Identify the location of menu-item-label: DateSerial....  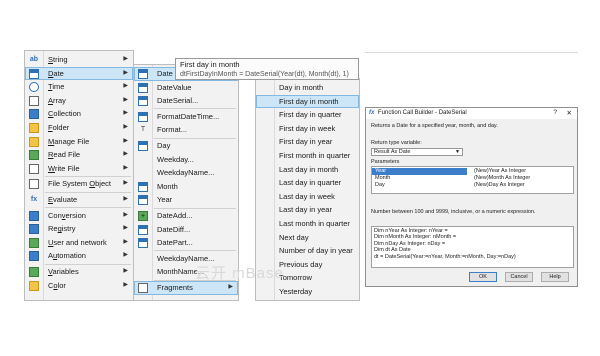
(178, 101).